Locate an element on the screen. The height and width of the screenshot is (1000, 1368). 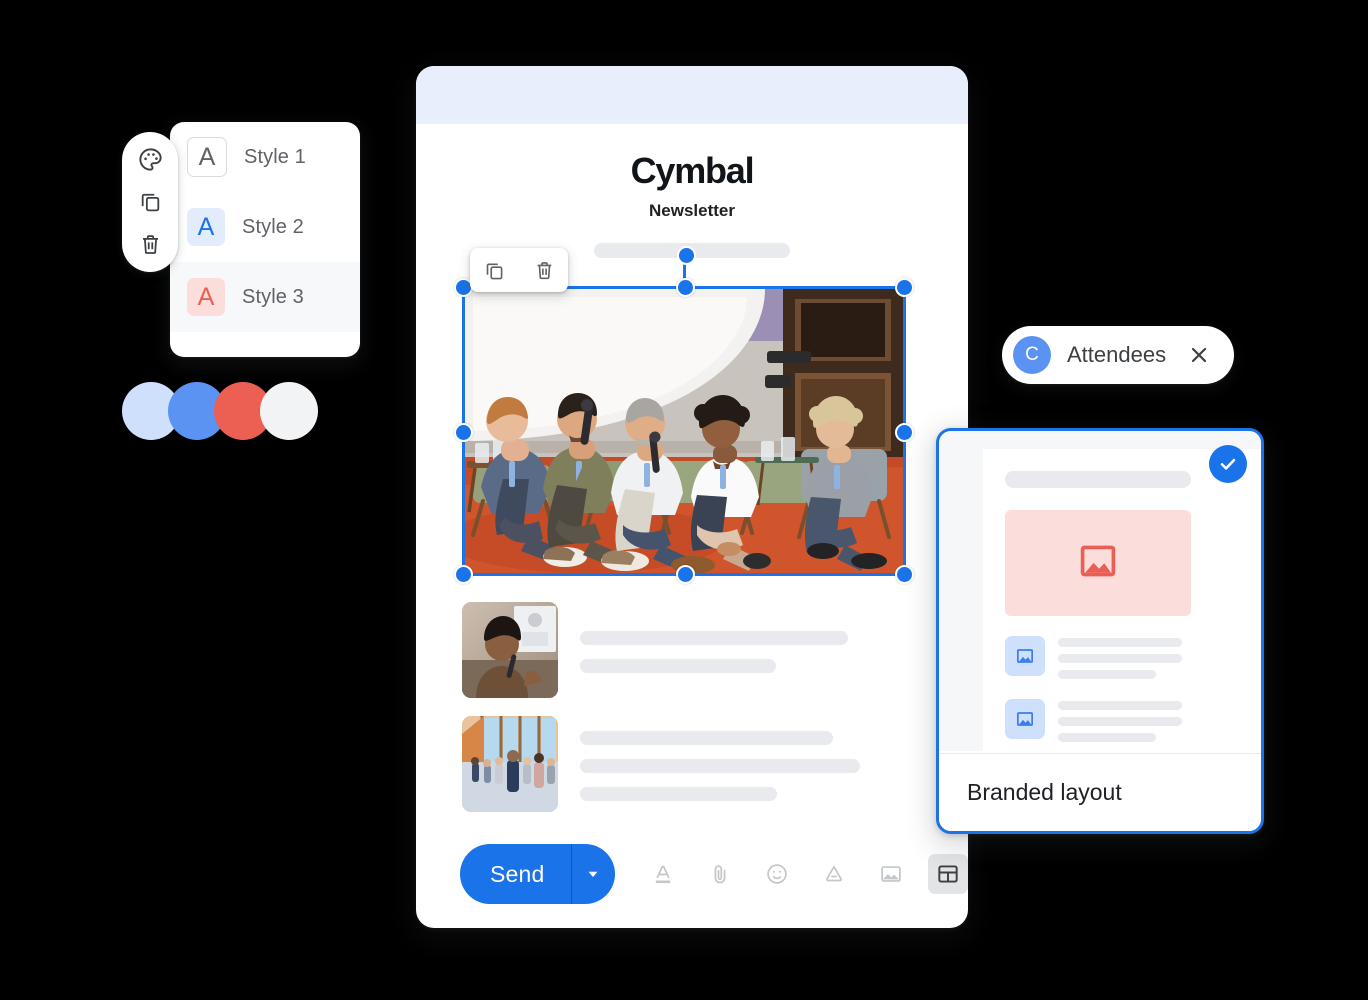
preview-title-placeholder is located at coordinates (1098, 479).